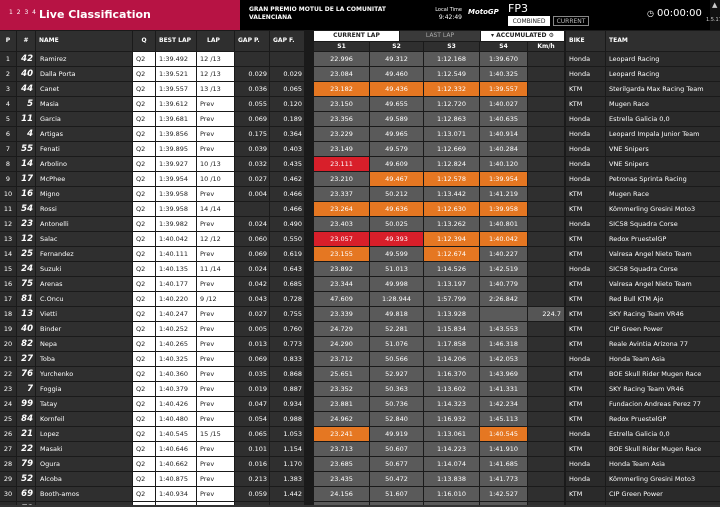  I want to click on gap-first-cell: 0.466, so click(287, 194).